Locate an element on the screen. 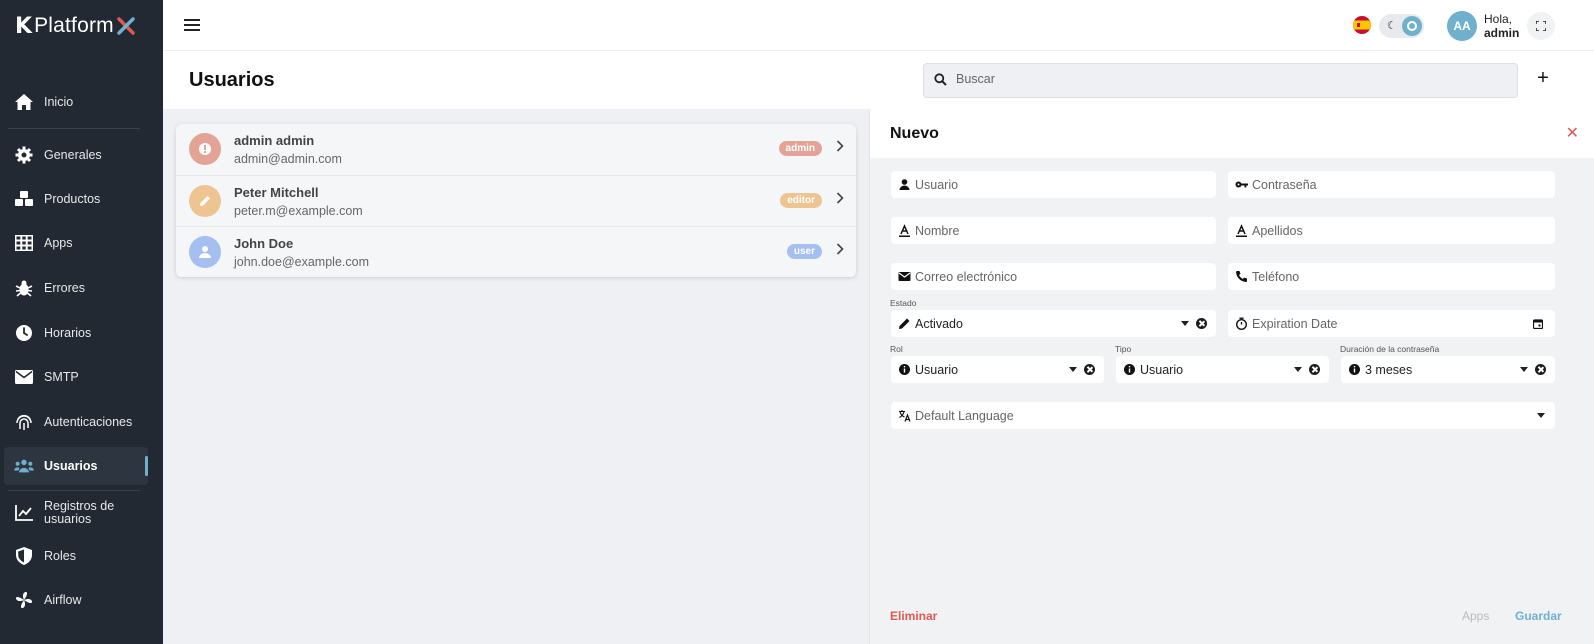  topbar: ☾ AA Hola, admin is located at coordinates (878, 25).